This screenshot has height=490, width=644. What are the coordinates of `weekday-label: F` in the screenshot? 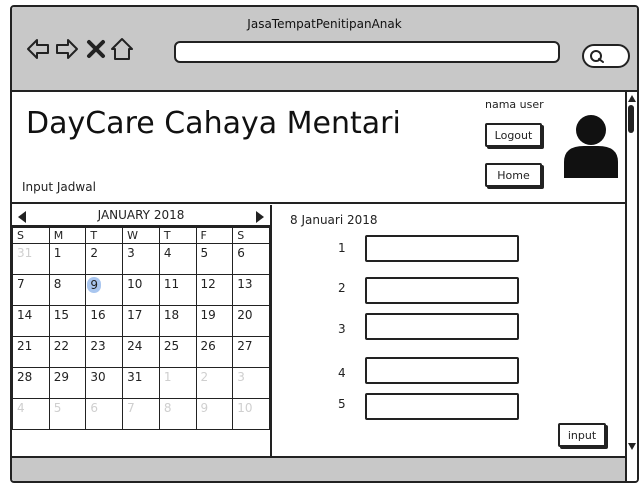 It's located at (214, 235).